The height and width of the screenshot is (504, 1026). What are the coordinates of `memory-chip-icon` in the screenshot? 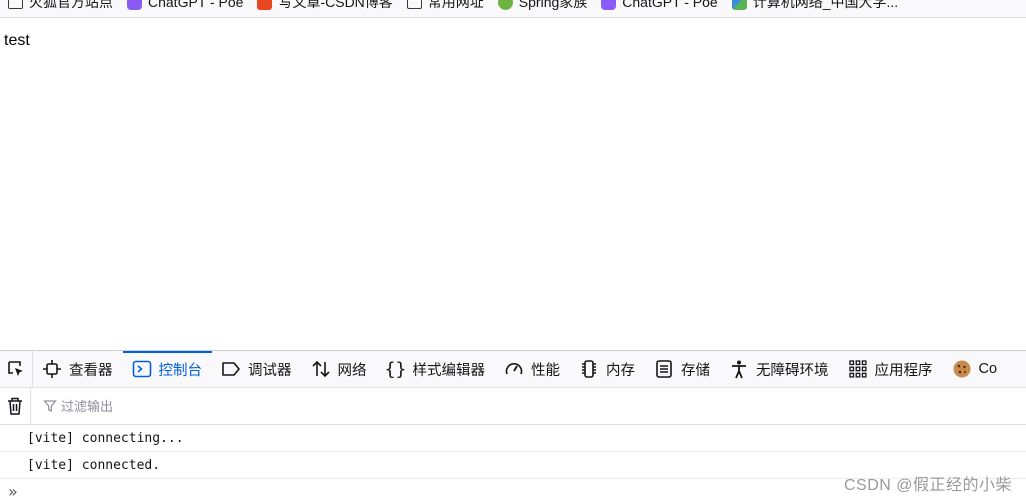 It's located at (589, 369).